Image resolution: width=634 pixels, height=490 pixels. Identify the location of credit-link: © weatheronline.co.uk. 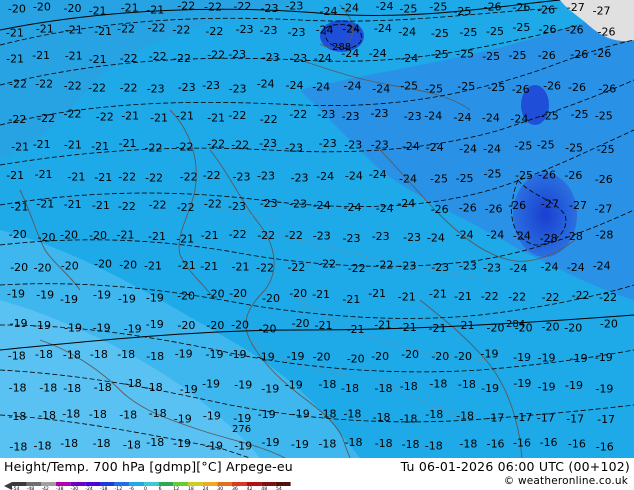
(566, 481).